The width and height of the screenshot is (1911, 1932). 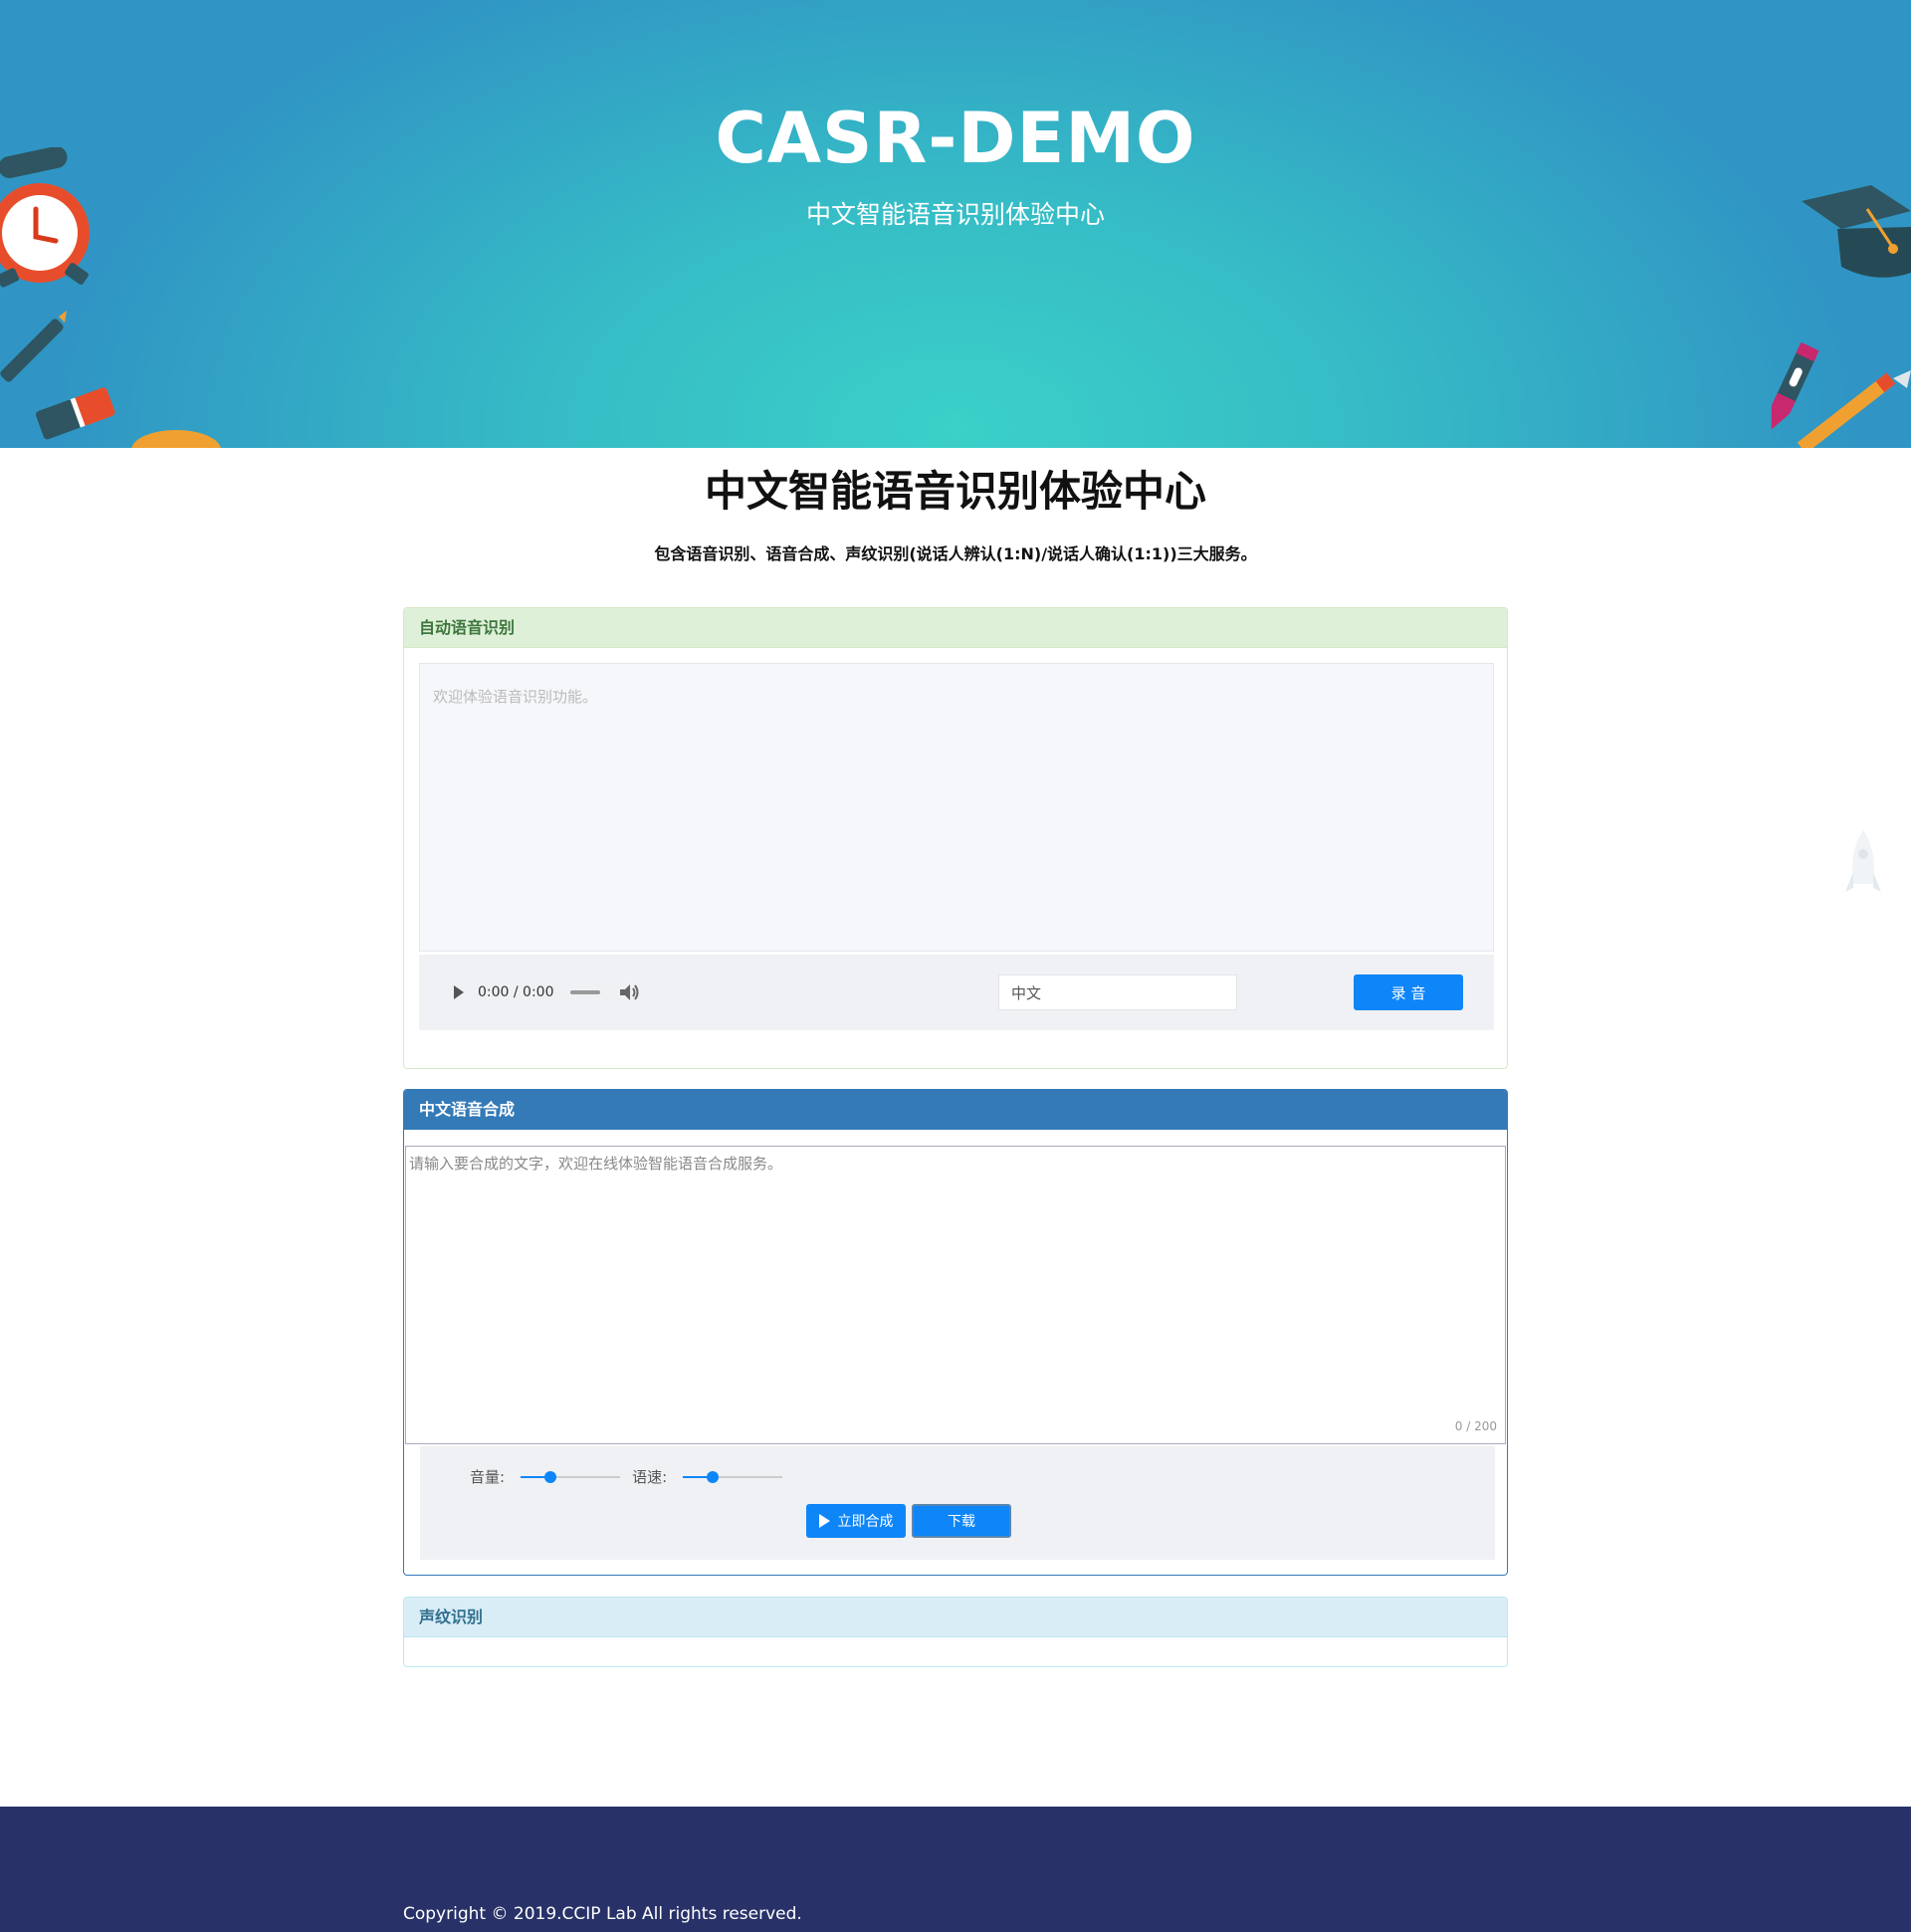 I want to click on asr-panel: 自动语音识别 欢迎体验语音识别功能。 0:00 / 0:00 录 音, so click(x=955, y=838).